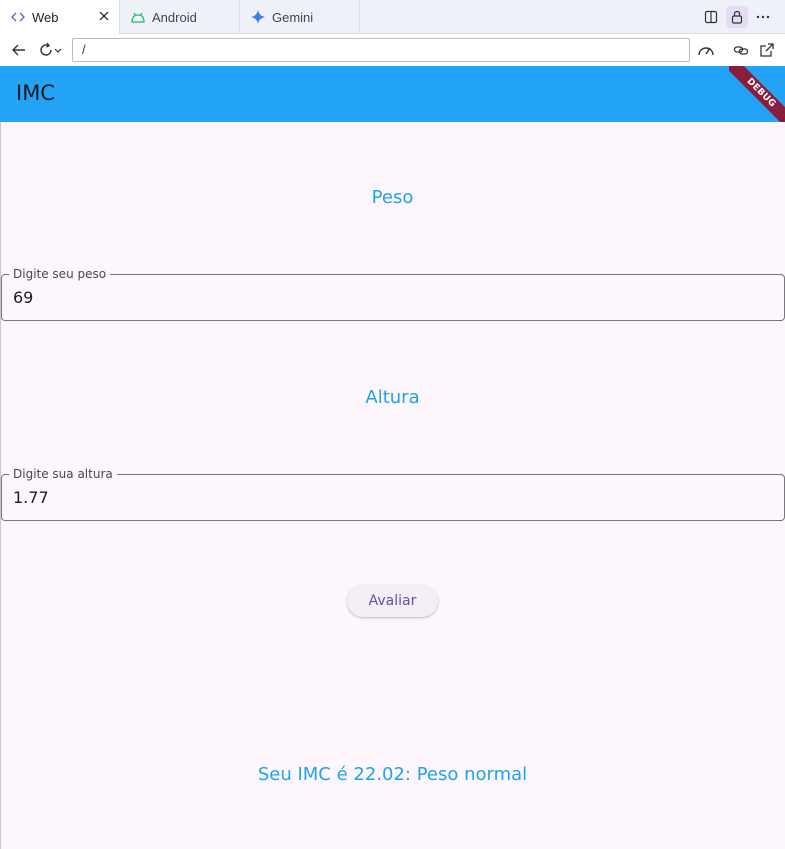  I want to click on tab-gemini: Gemini, so click(300, 17).